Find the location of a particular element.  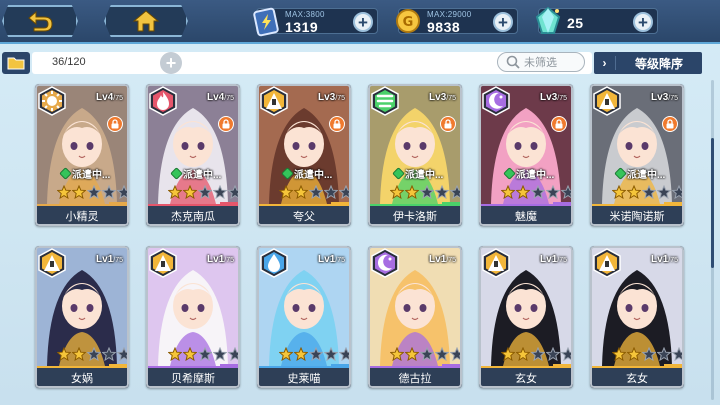

filter-search-button: 未筛选 is located at coordinates (541, 62).